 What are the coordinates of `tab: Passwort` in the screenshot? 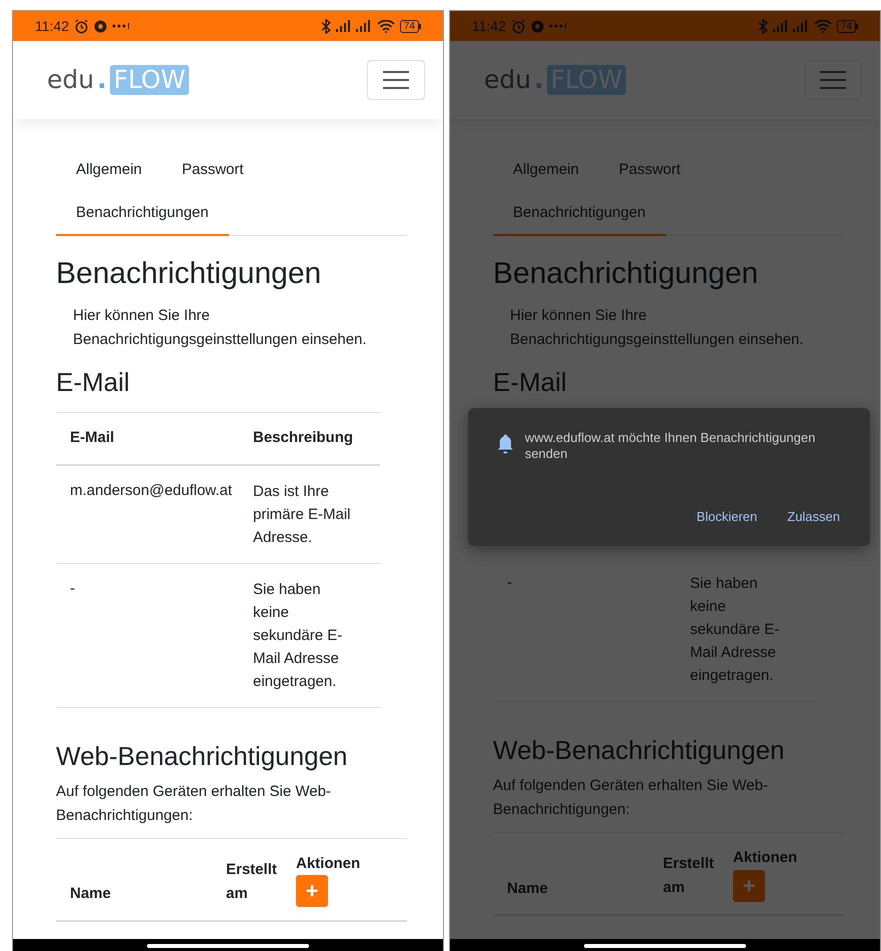 It's located at (213, 170).